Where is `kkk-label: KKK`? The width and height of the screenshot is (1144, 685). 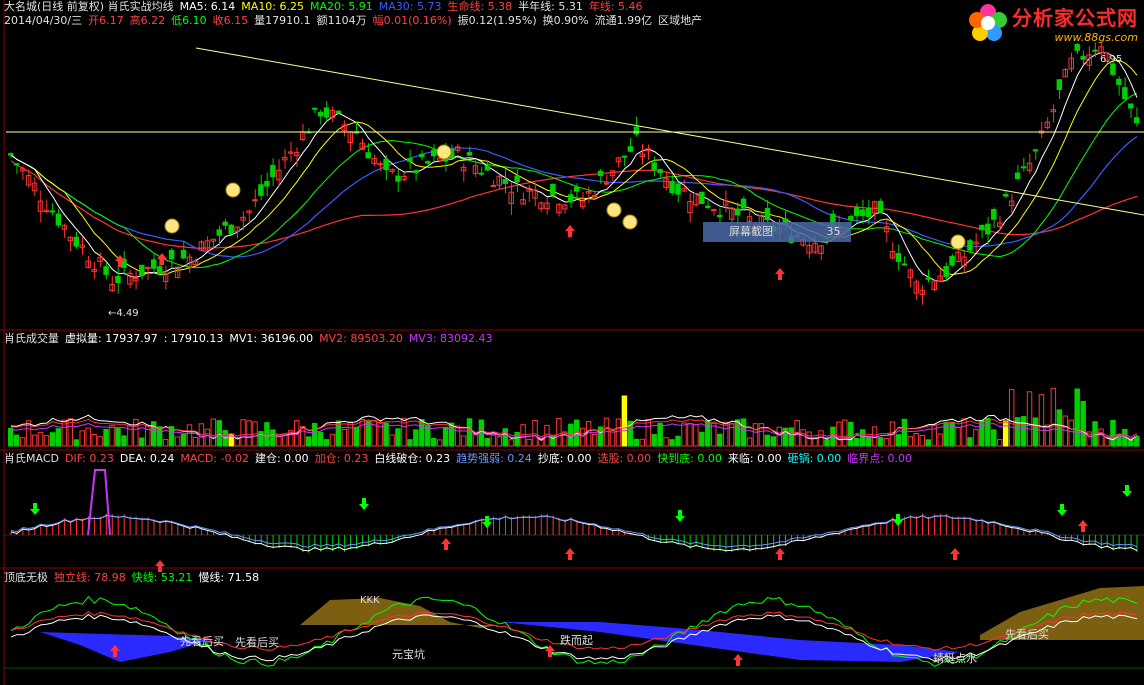 kkk-label: KKK is located at coordinates (370, 600).